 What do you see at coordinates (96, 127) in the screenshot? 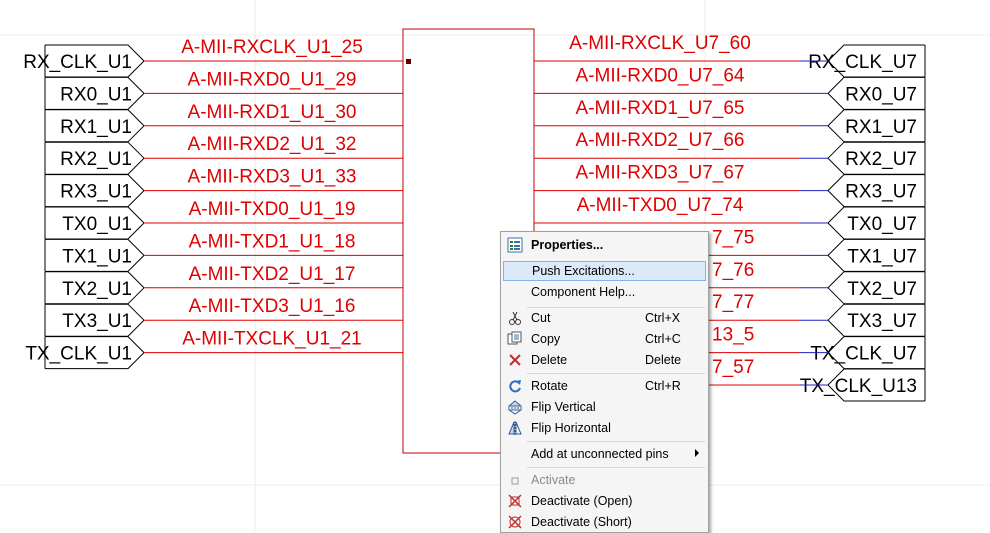
I see `left-port-label: RX1_U1` at bounding box center [96, 127].